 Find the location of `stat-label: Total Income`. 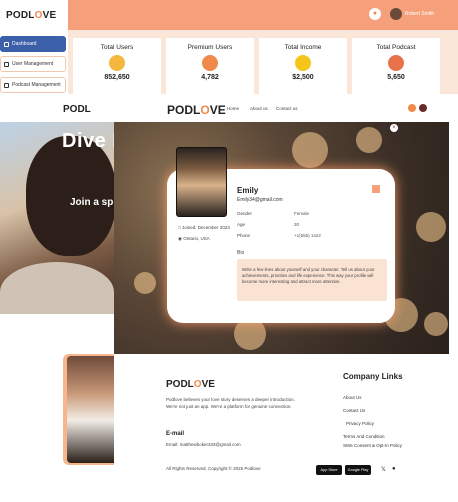

stat-label: Total Income is located at coordinates (303, 47).